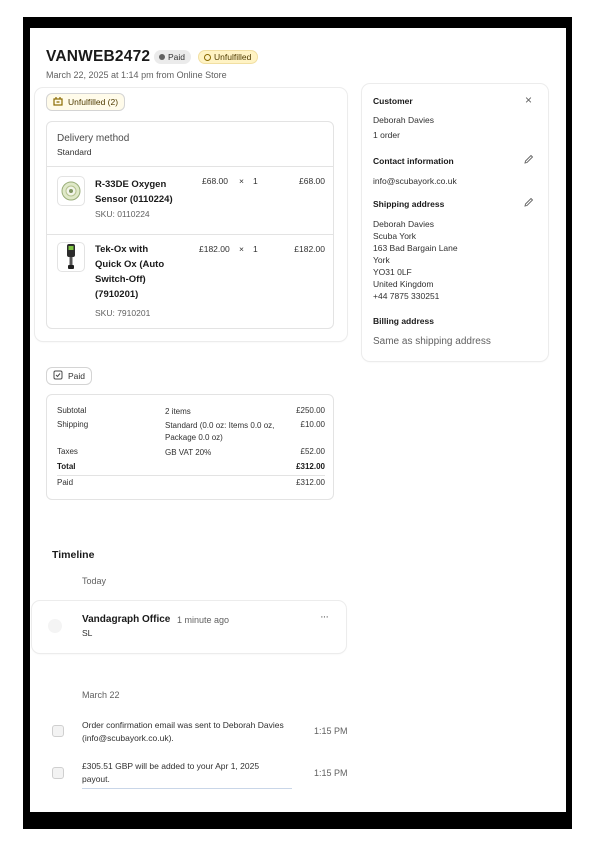 This screenshot has width=595, height=842. I want to click on fulfillment-status-badge: Unfulfilled, so click(228, 57).